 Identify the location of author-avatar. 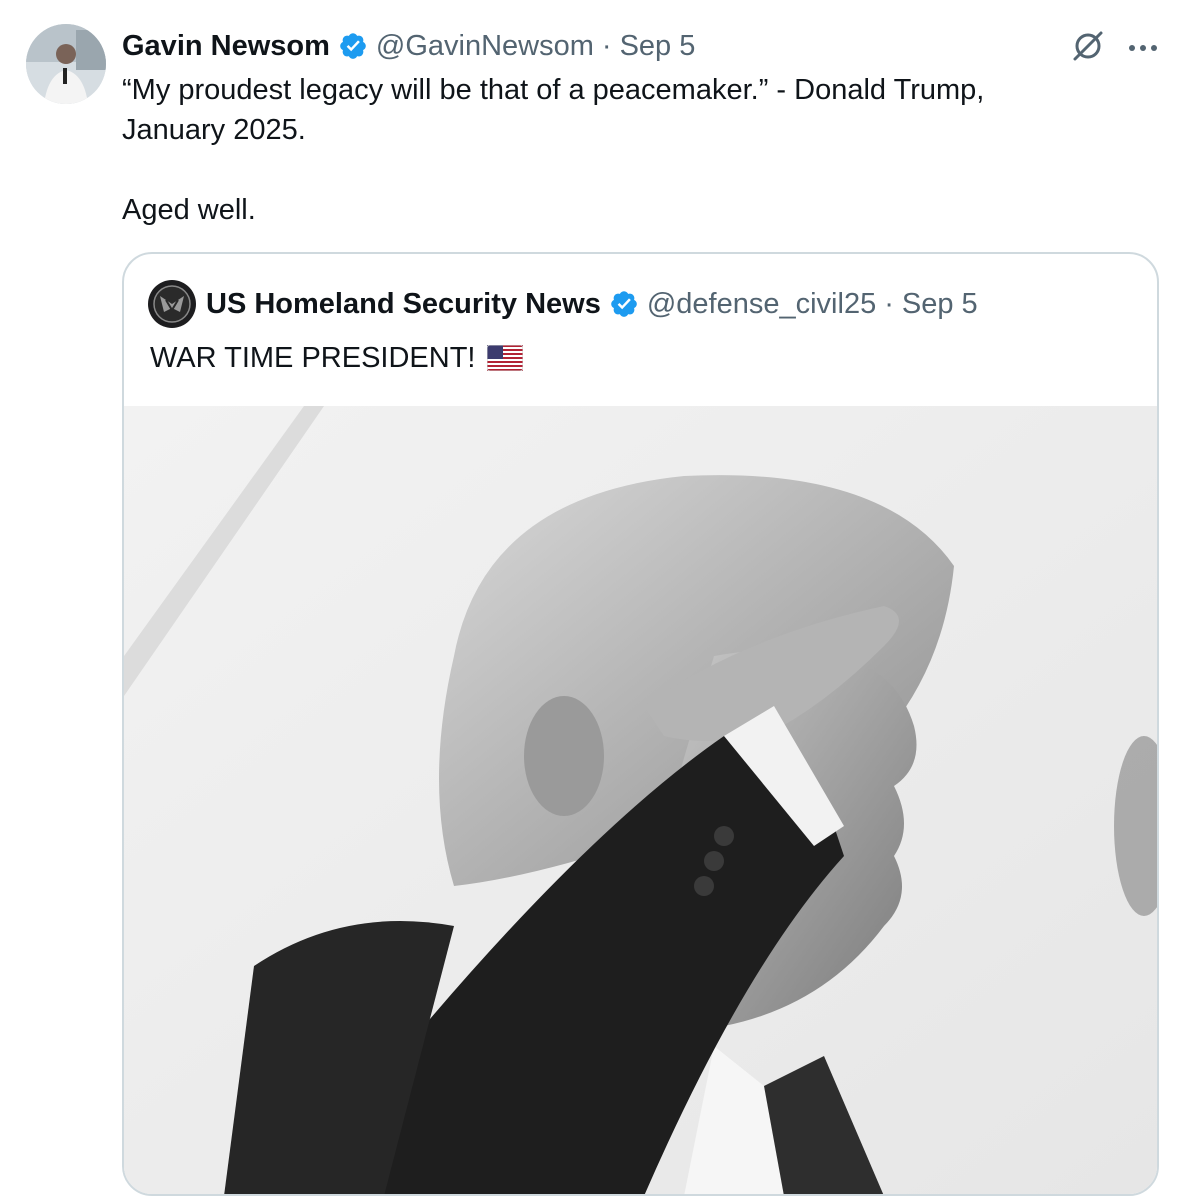
(66, 64).